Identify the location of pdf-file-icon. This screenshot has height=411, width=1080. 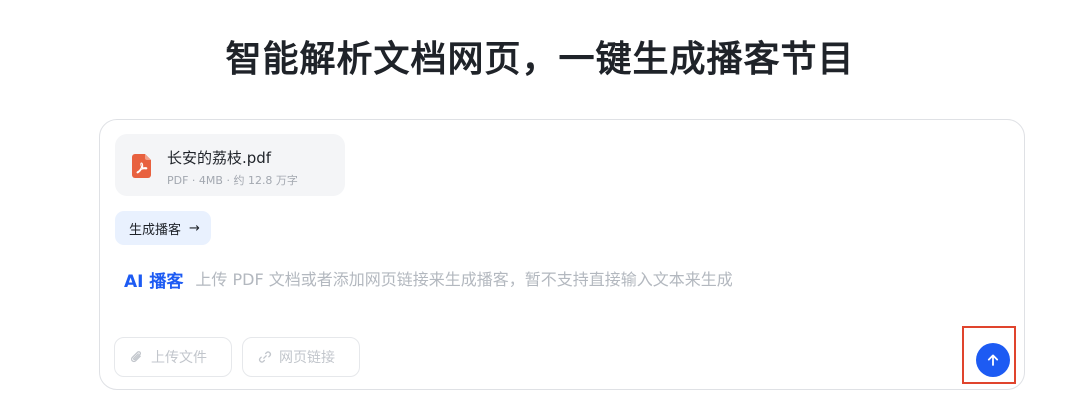
(141, 166).